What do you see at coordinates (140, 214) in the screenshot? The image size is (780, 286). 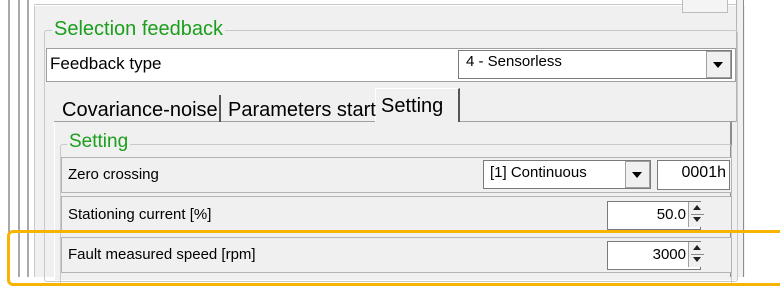 I see `stationing-current-label: Stationing current [%]` at bounding box center [140, 214].